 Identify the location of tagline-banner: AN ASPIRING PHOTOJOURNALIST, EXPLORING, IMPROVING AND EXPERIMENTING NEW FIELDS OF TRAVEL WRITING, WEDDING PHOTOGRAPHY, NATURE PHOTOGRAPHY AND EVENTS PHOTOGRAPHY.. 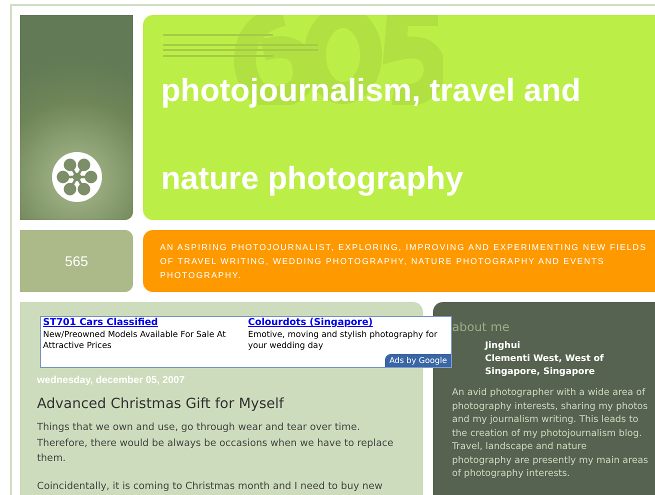
(399, 261).